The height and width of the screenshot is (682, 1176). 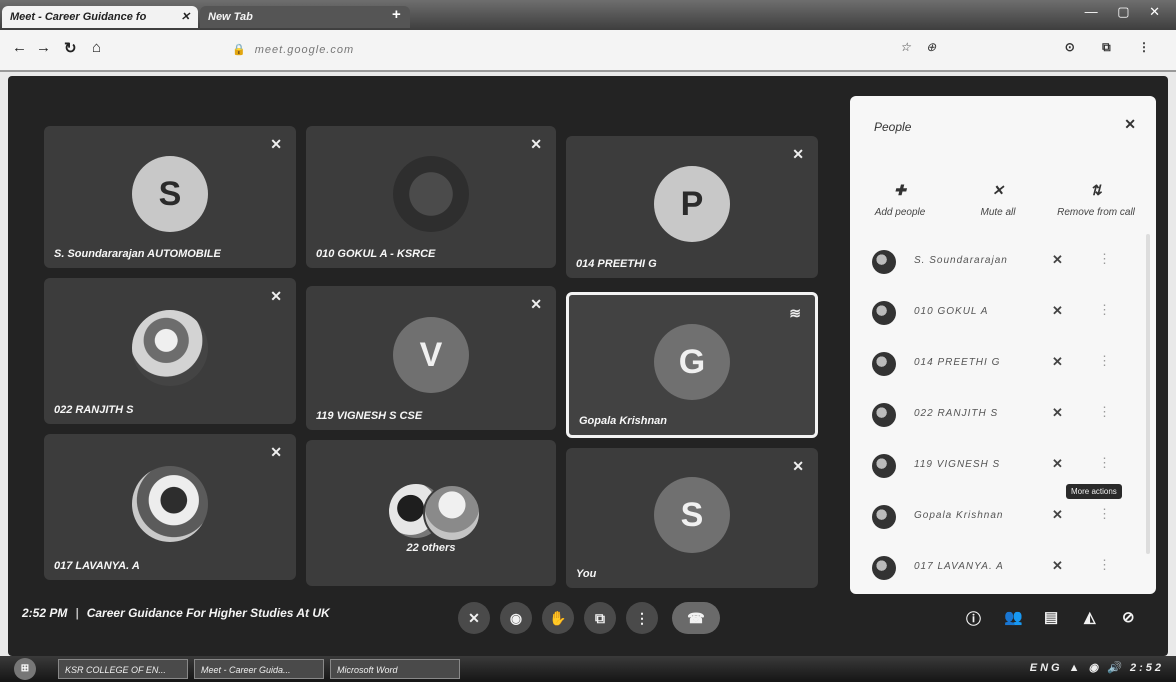 What do you see at coordinates (1130, 124) in the screenshot?
I see `close-panel-icon: ✕` at bounding box center [1130, 124].